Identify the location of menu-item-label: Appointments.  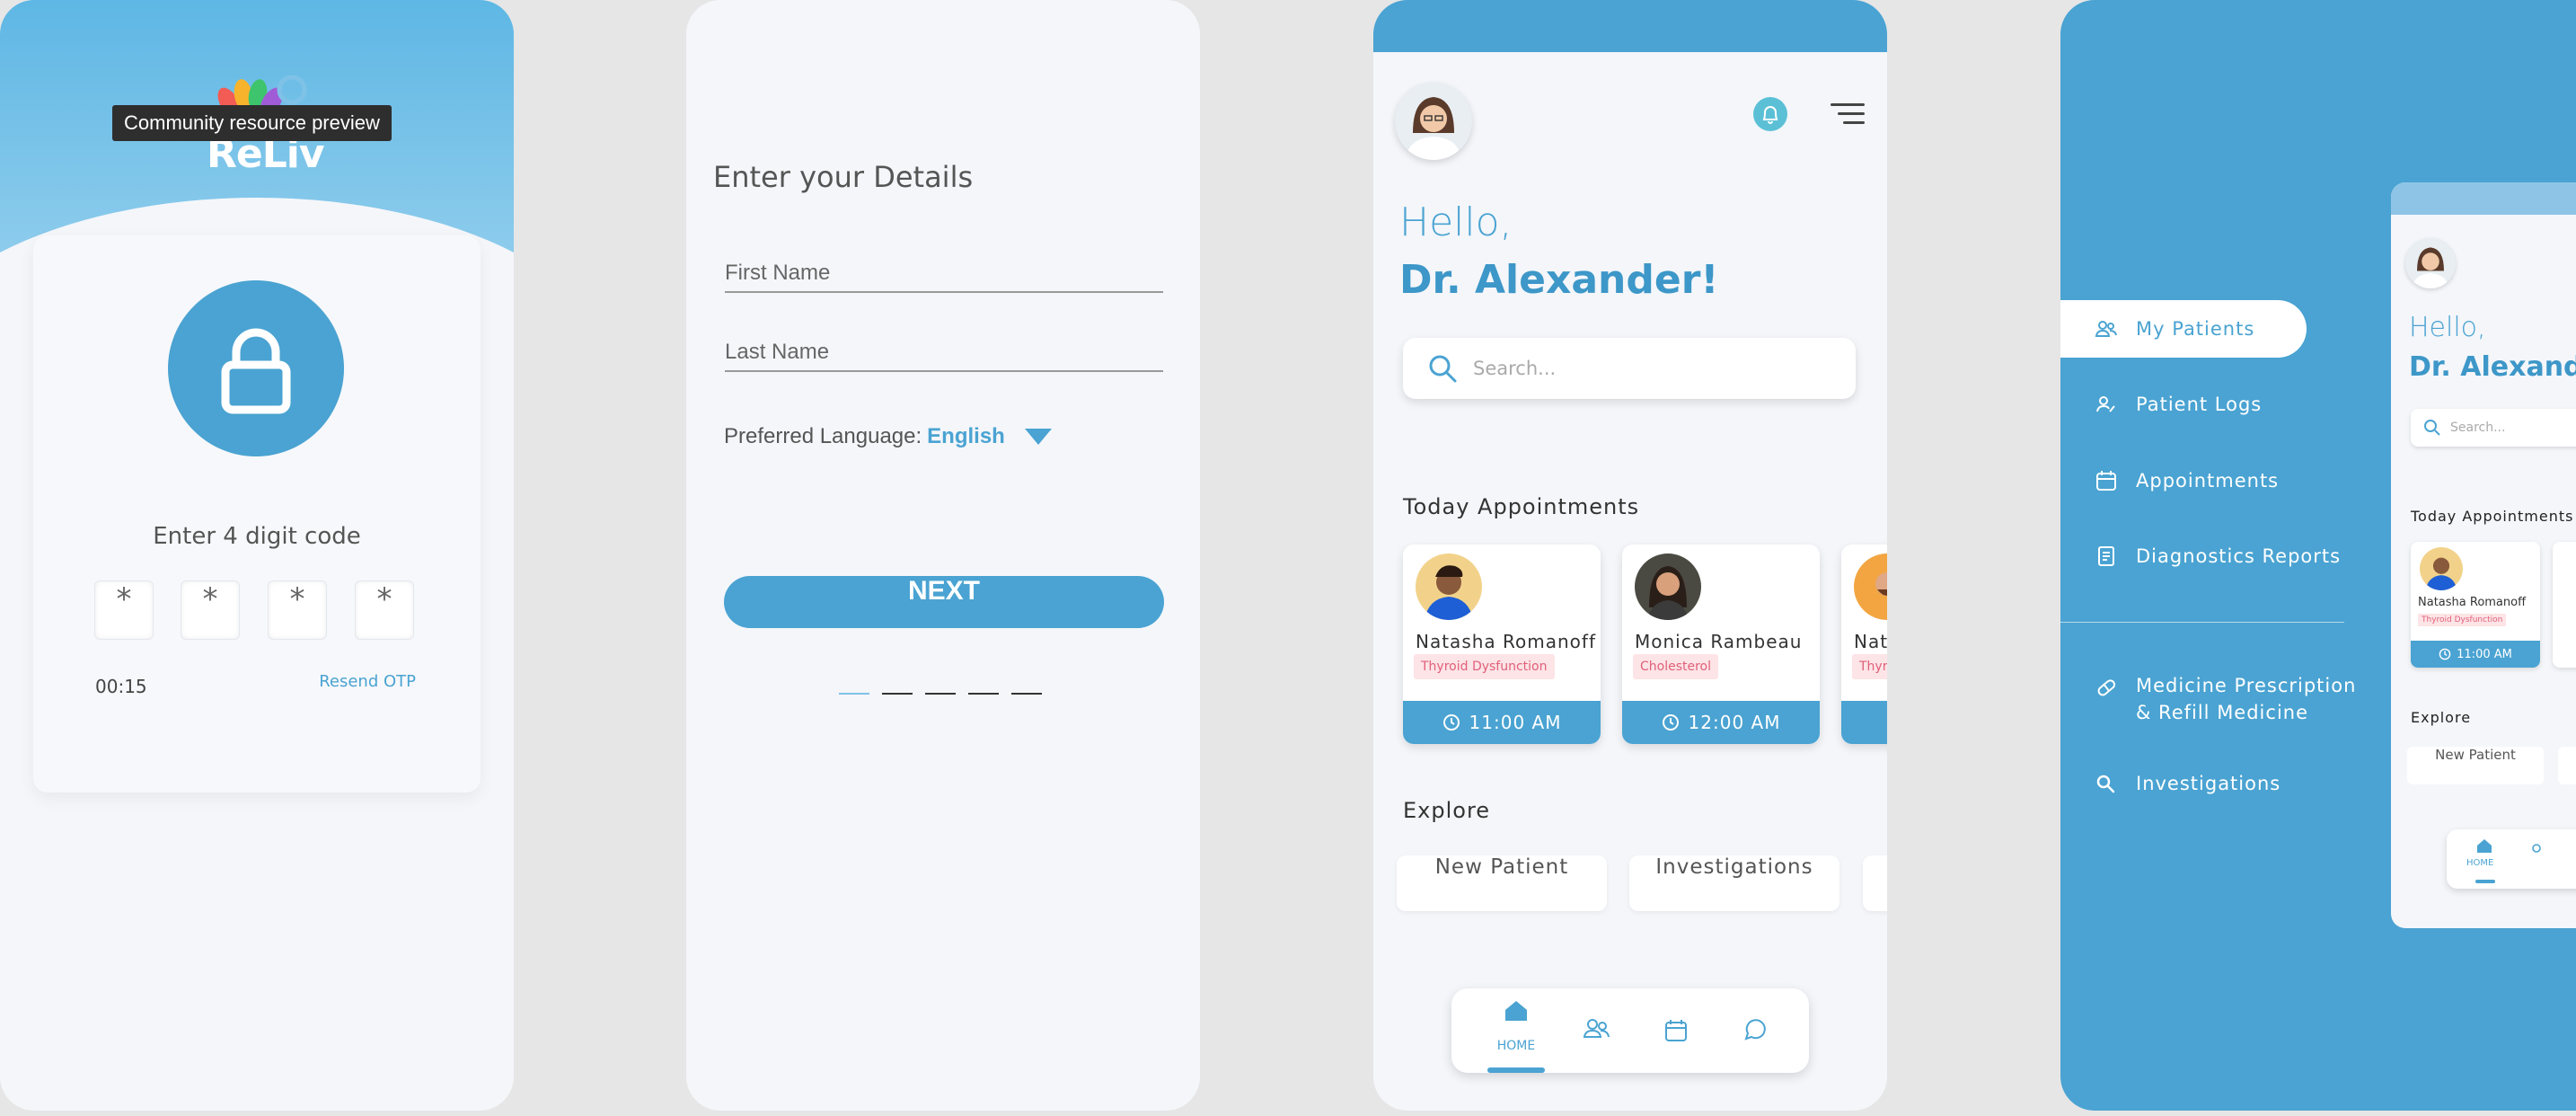
(2208, 481).